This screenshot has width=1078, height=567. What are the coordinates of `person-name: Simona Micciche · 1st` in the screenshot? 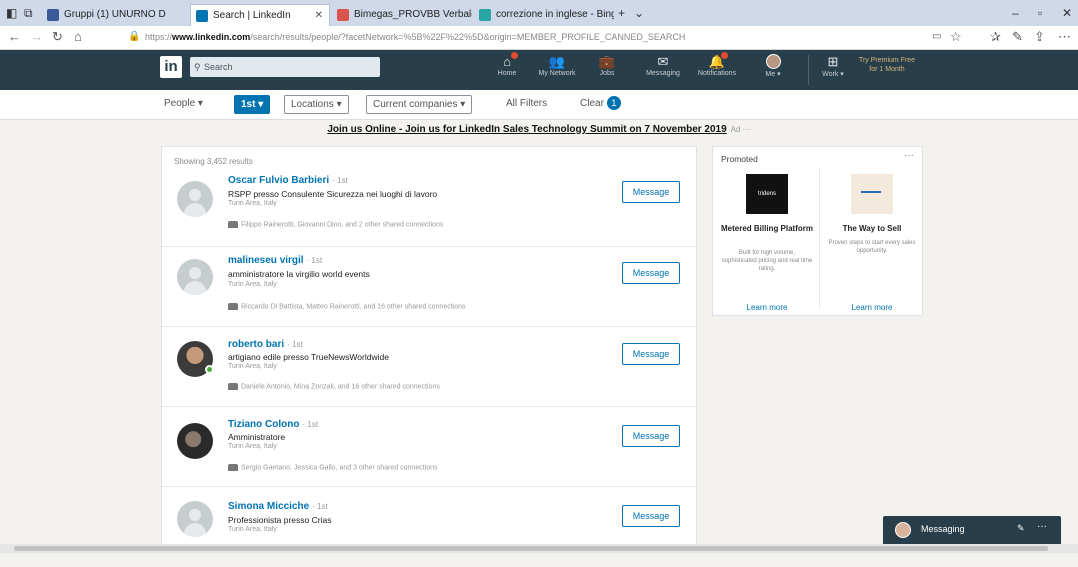 It's located at (278, 506).